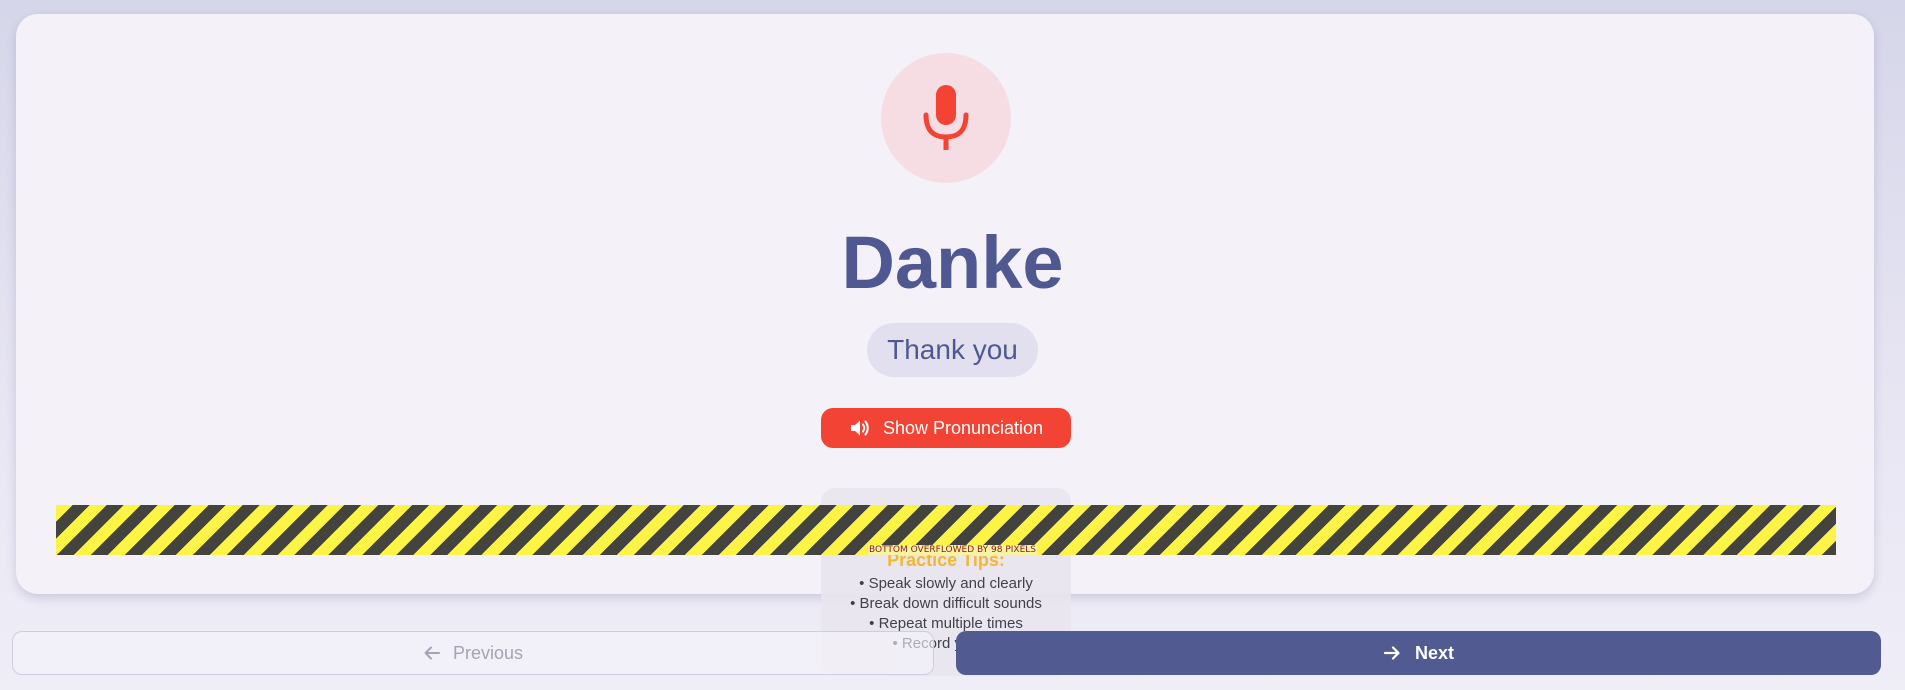 The image size is (1905, 690). Describe the element at coordinates (488, 652) in the screenshot. I see `previous-label: Previous` at that location.